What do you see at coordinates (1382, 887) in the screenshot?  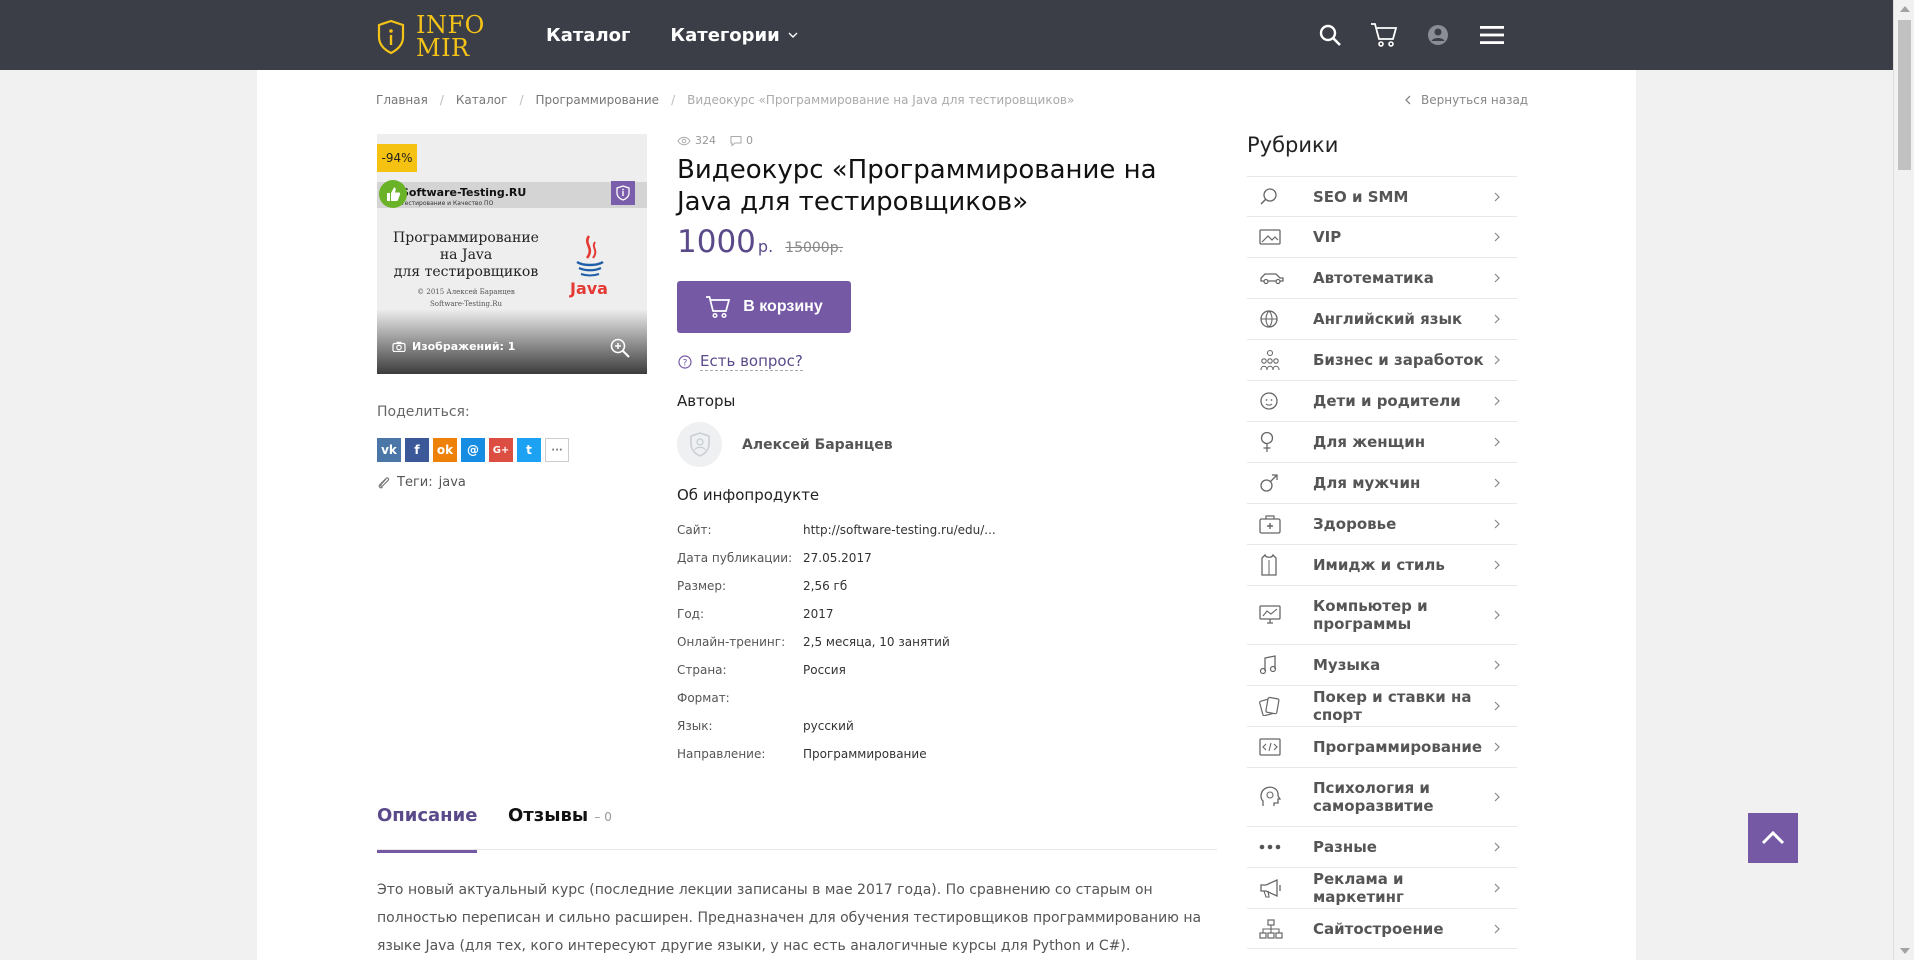 I see `sidebar-item-marketing: Реклама и маркетинг` at bounding box center [1382, 887].